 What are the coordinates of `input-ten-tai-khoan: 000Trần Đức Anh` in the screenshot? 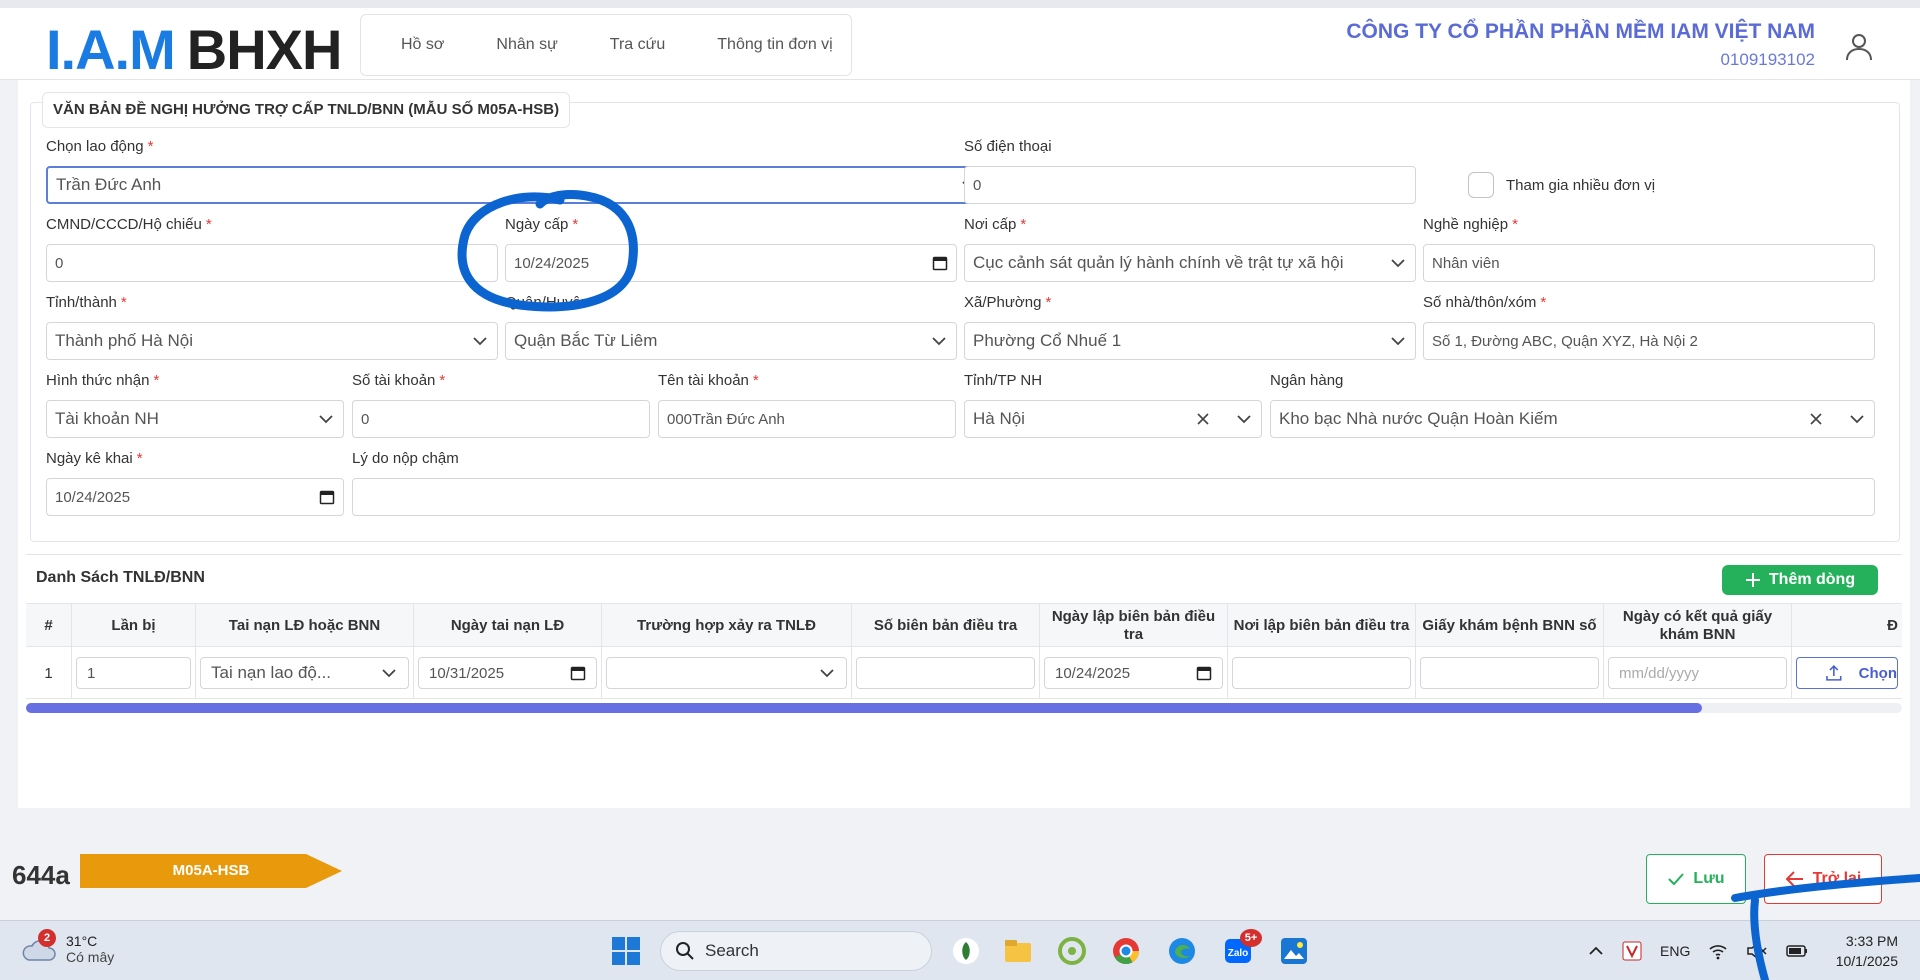 It's located at (807, 419).